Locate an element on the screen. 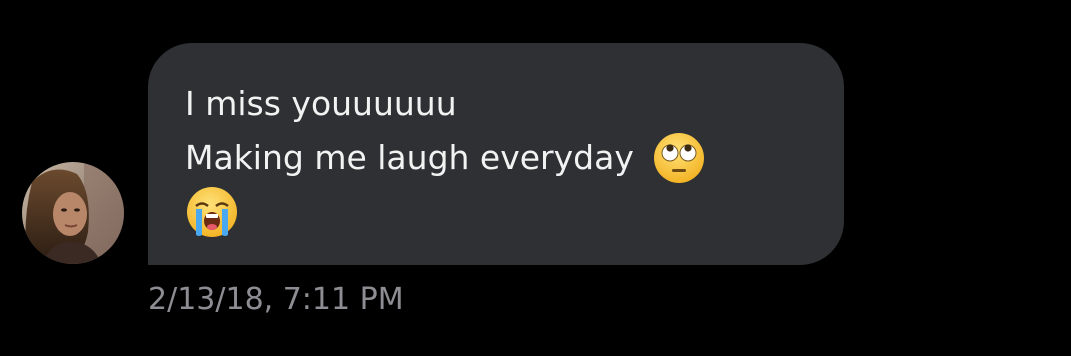 The width and height of the screenshot is (1071, 356). message-text-line-2: Making me laugh everyday is located at coordinates (409, 157).